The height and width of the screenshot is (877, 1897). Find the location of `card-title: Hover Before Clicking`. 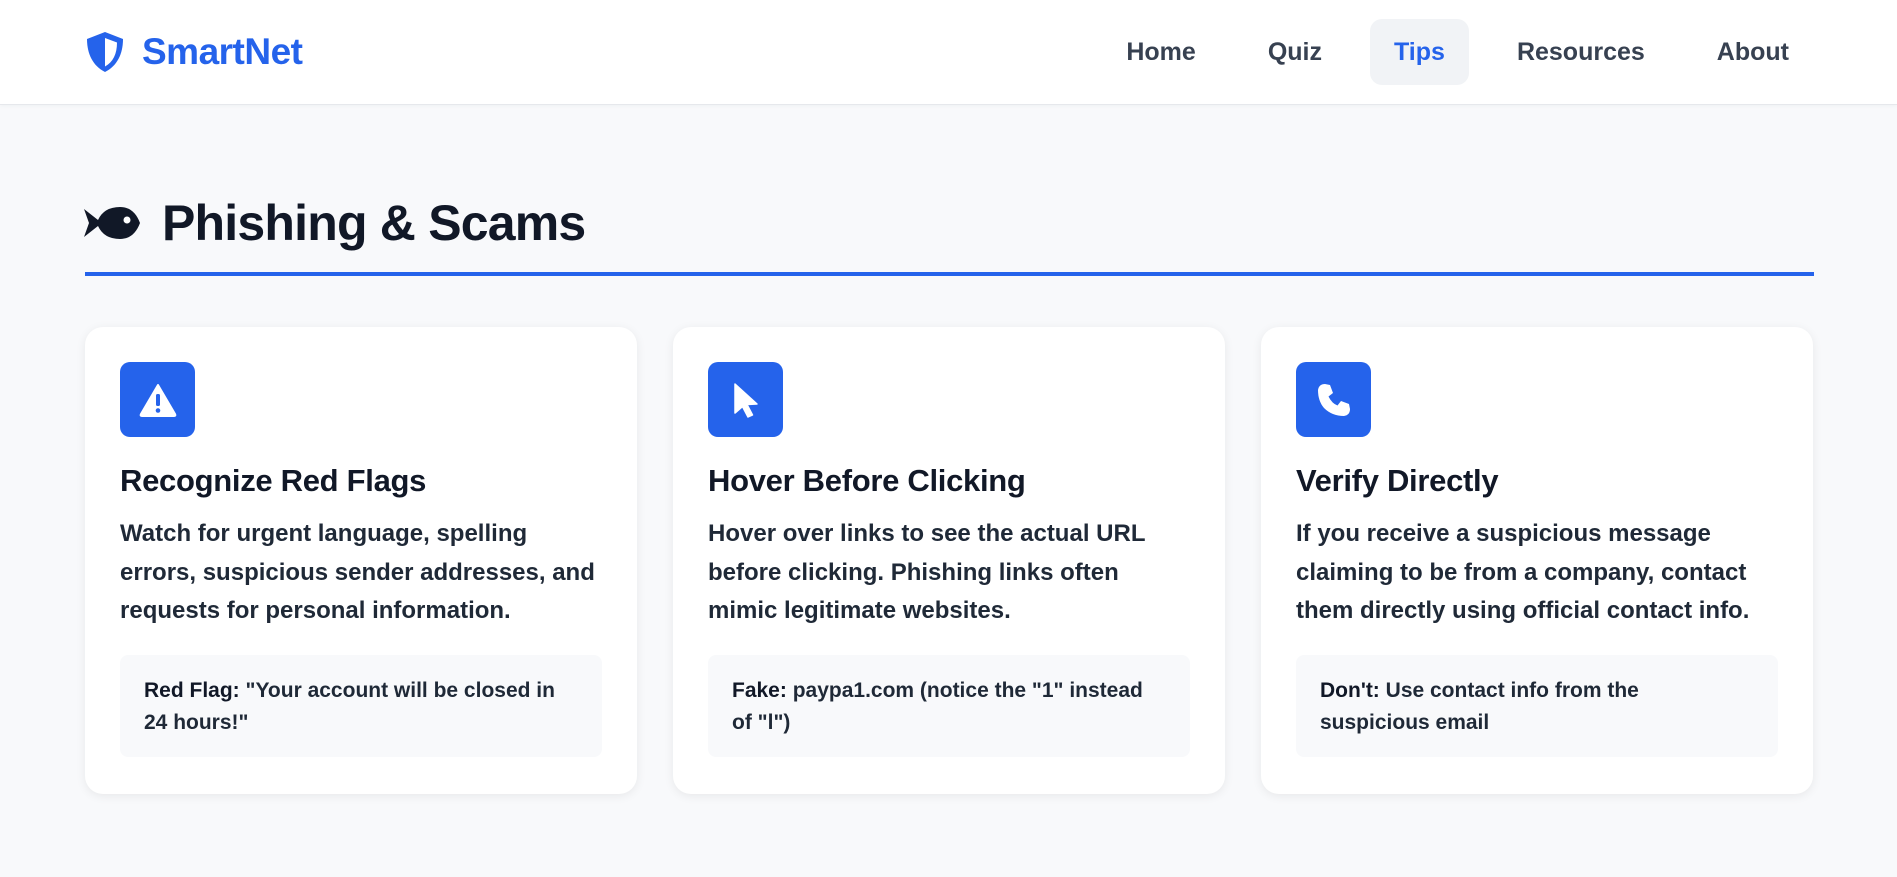

card-title: Hover Before Clicking is located at coordinates (867, 480).